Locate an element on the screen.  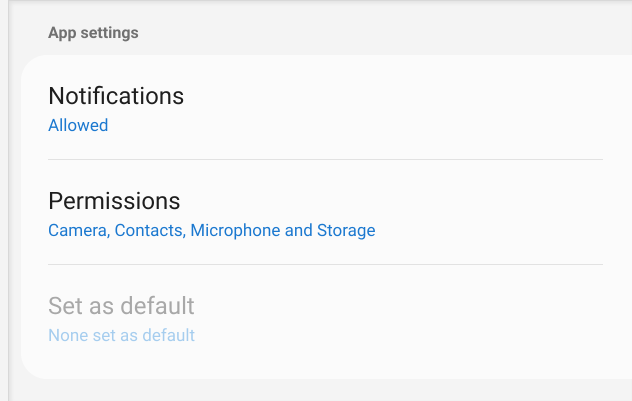
item-summary: Allowed is located at coordinates (79, 126).